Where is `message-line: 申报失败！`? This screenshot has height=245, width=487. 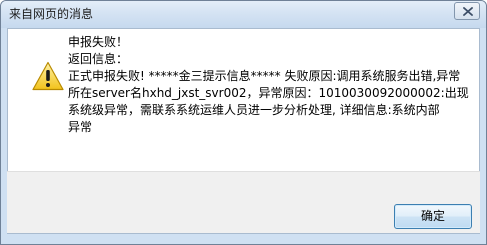
message-line: 申报失败！ is located at coordinates (98, 42).